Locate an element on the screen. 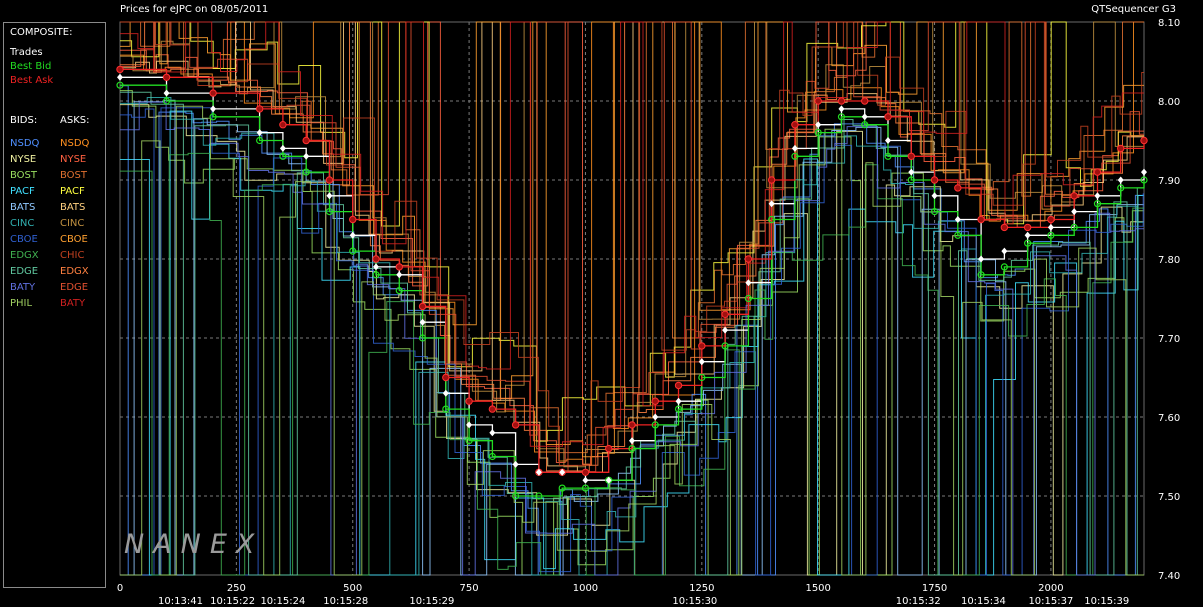 The height and width of the screenshot is (607, 1203). x-tick-label: 250 is located at coordinates (236, 588).